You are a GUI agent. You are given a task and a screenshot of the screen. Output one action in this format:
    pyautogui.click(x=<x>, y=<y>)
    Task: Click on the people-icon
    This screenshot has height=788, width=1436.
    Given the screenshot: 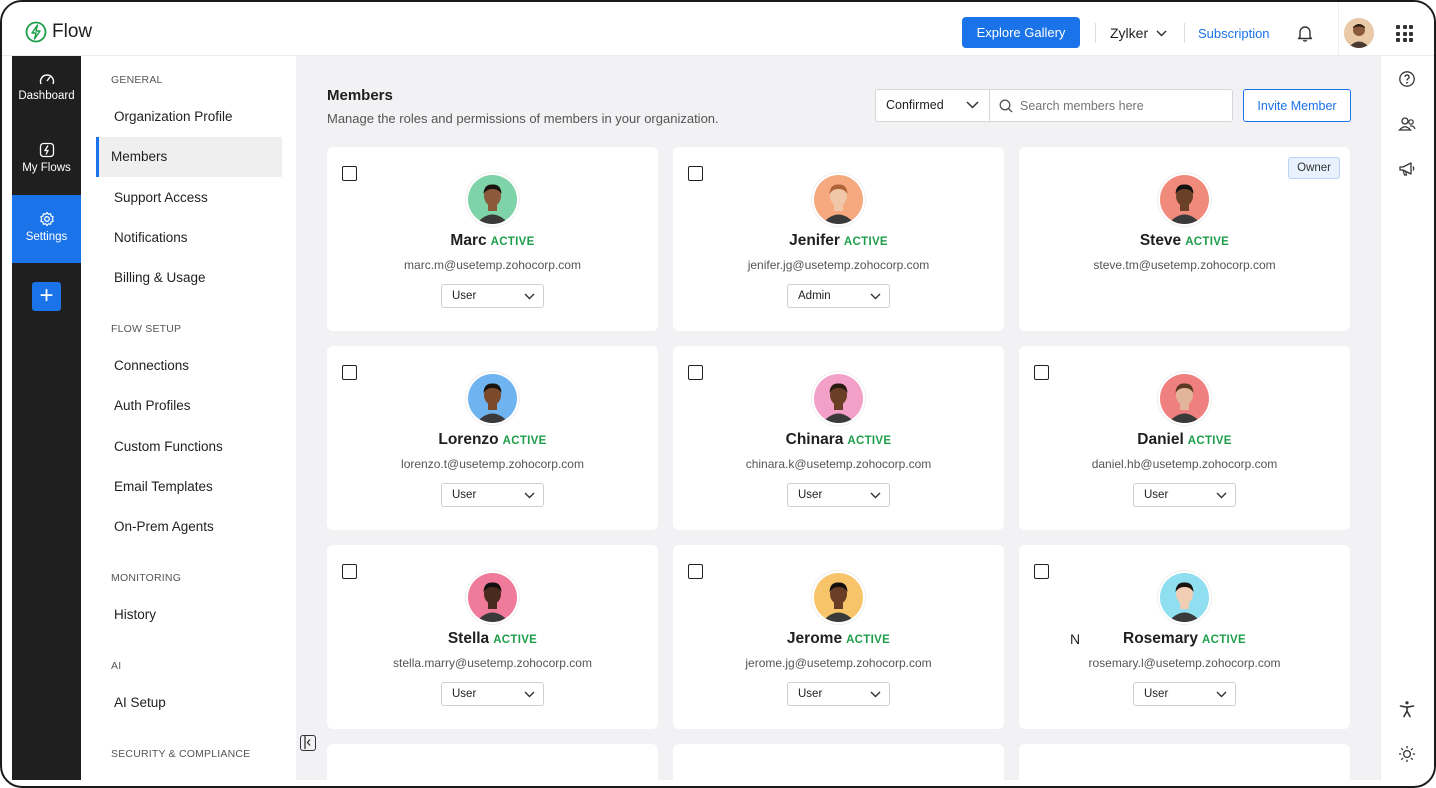 What is the action you would take?
    pyautogui.click(x=1407, y=124)
    